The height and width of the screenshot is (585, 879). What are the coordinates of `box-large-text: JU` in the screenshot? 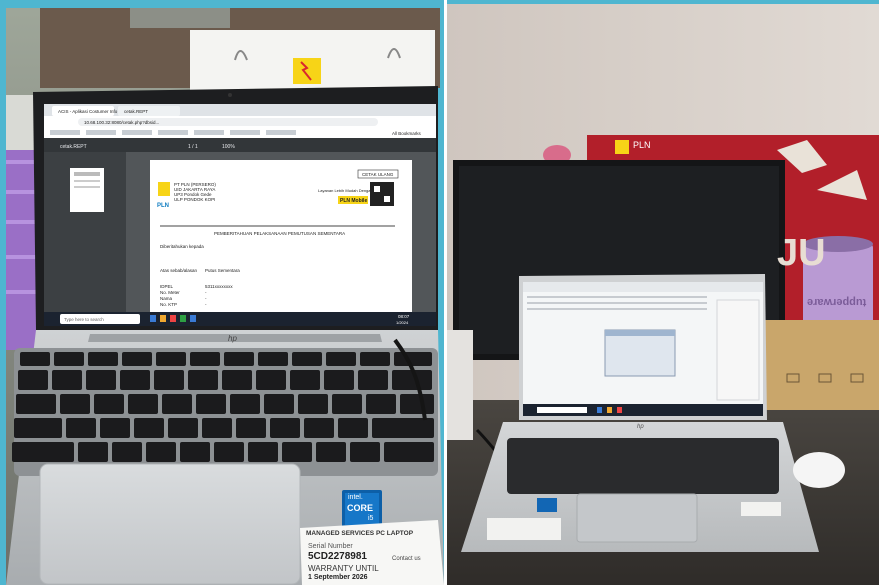 It's located at (801, 253).